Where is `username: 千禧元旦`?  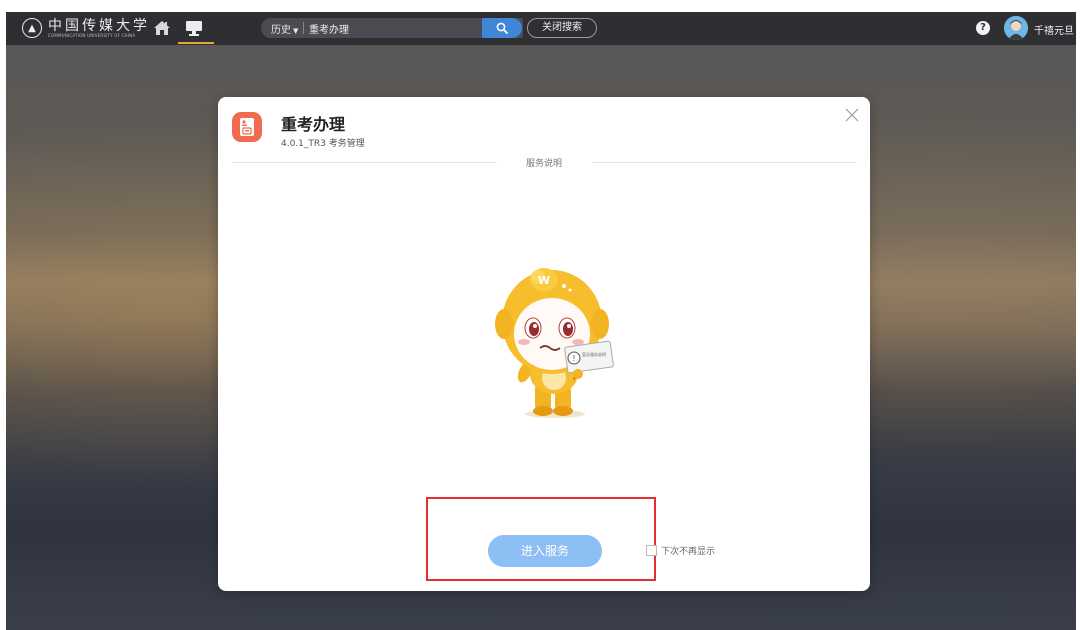
username: 千禧元旦 is located at coordinates (1054, 29).